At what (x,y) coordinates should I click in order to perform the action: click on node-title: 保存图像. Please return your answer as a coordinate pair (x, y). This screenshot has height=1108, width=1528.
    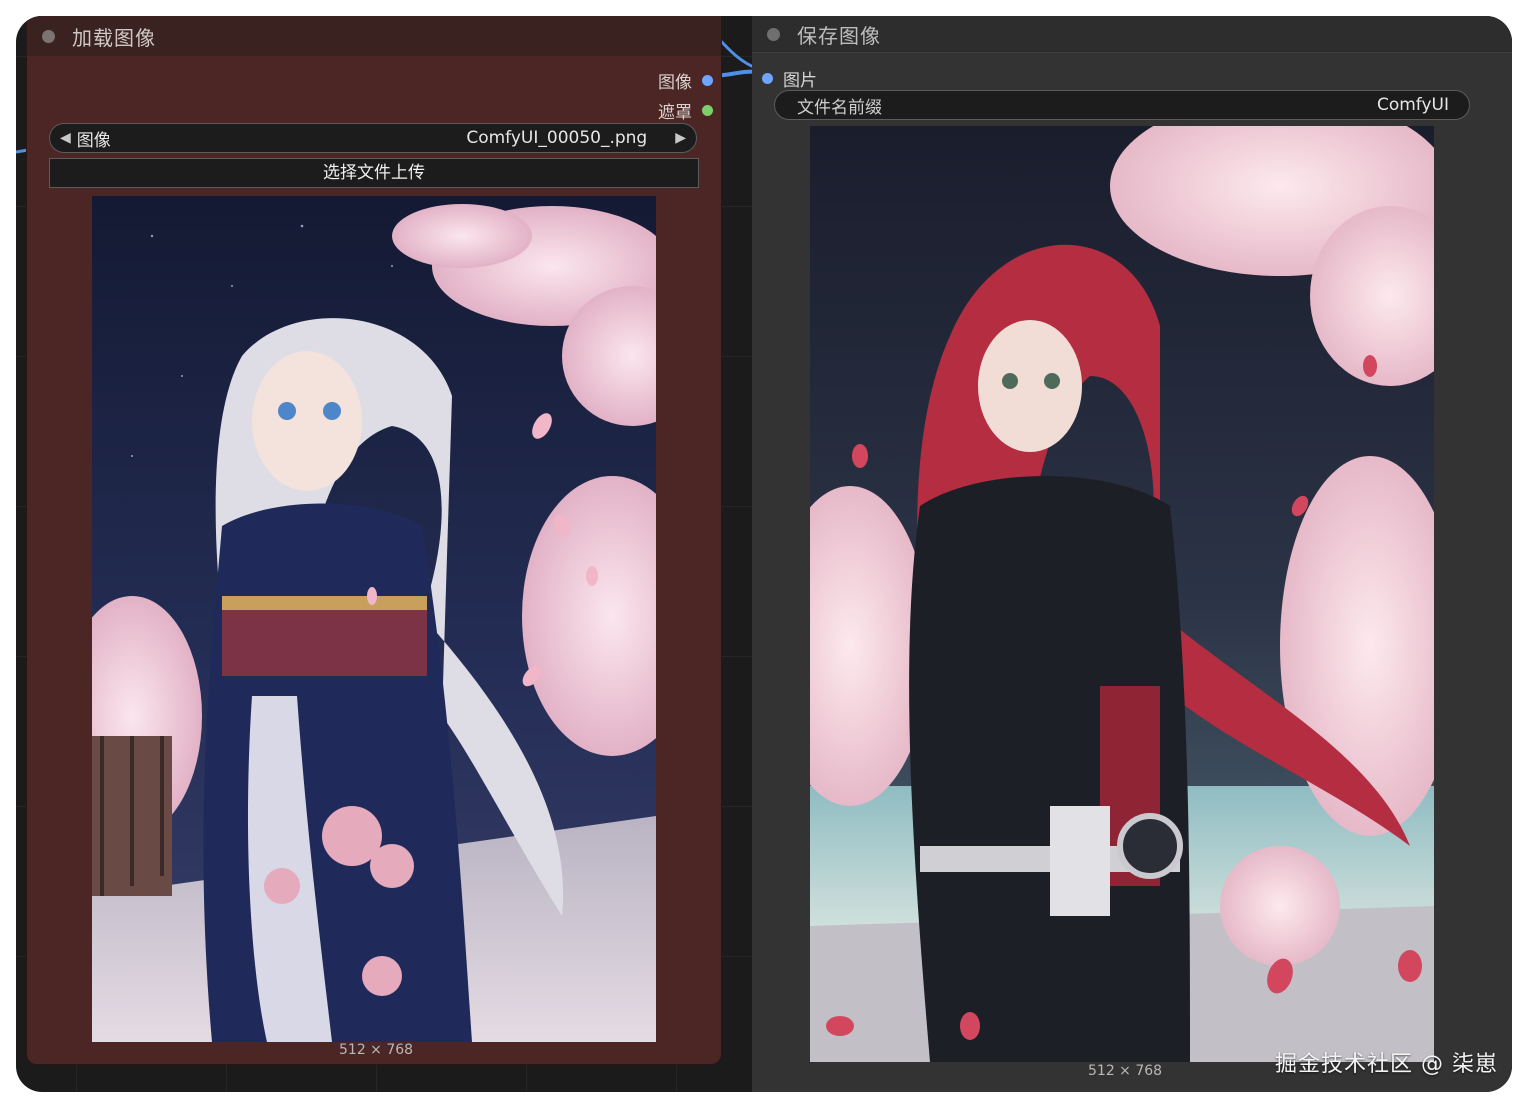
    Looking at the image, I should click on (839, 35).